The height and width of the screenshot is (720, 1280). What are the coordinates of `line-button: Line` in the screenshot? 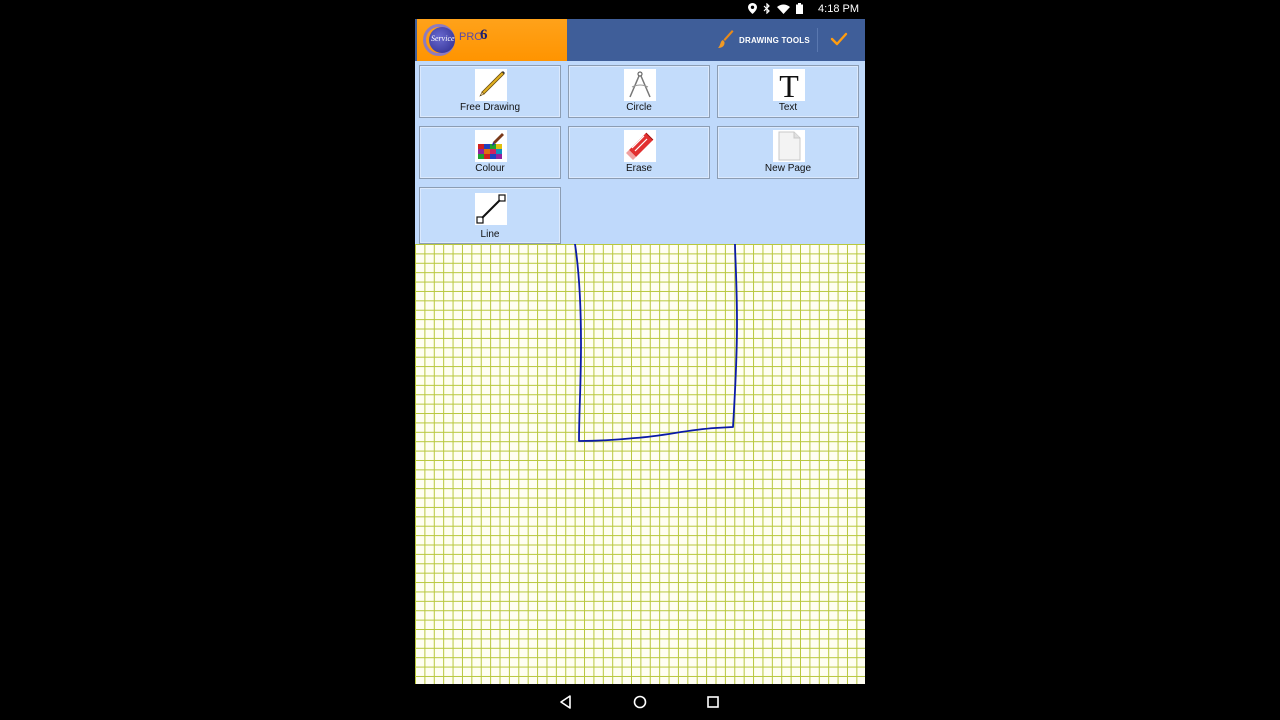 It's located at (490, 215).